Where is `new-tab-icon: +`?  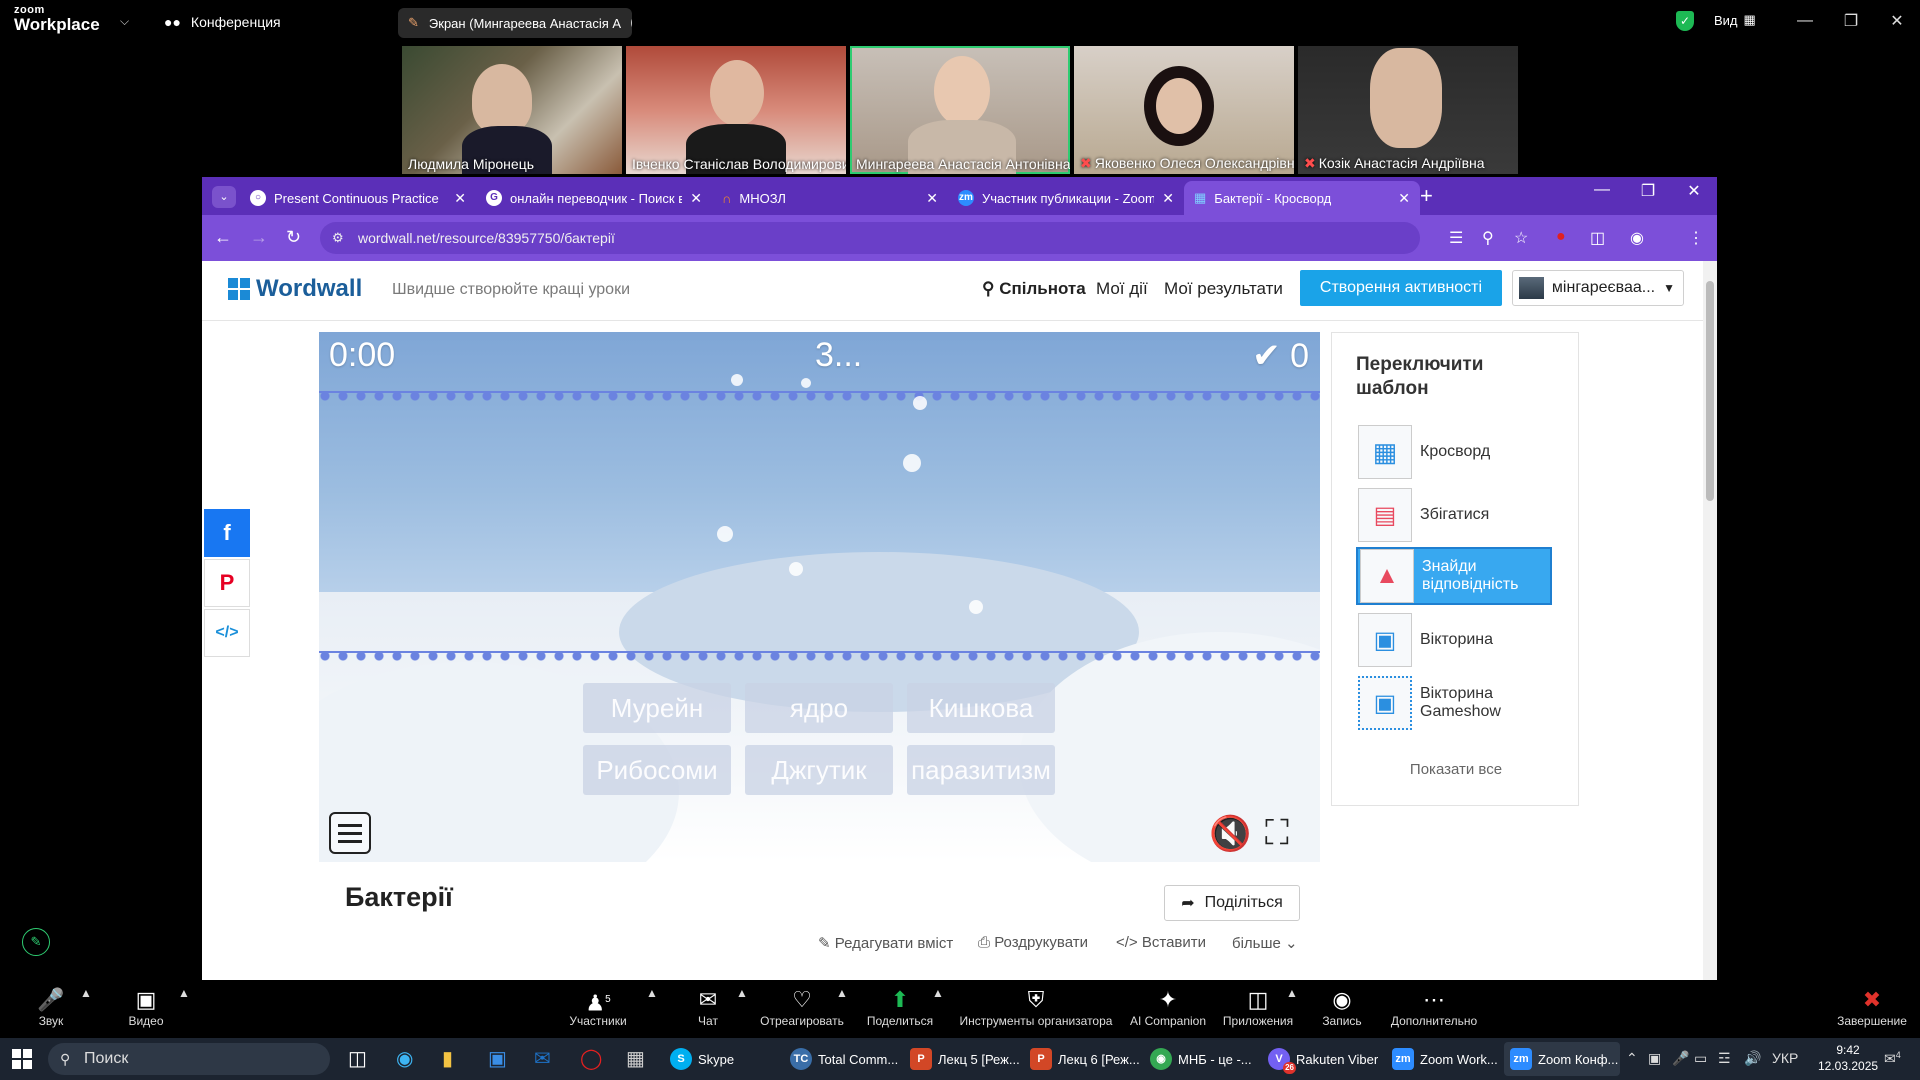
new-tab-icon: + is located at coordinates (1426, 196).